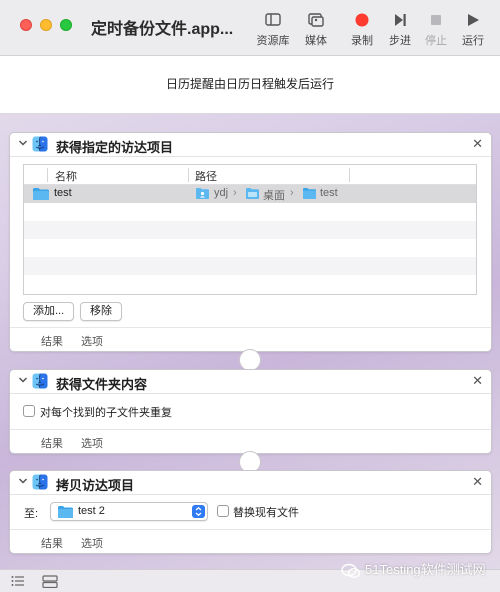  What do you see at coordinates (436, 41) in the screenshot?
I see `stop-label: 停止` at bounding box center [436, 41].